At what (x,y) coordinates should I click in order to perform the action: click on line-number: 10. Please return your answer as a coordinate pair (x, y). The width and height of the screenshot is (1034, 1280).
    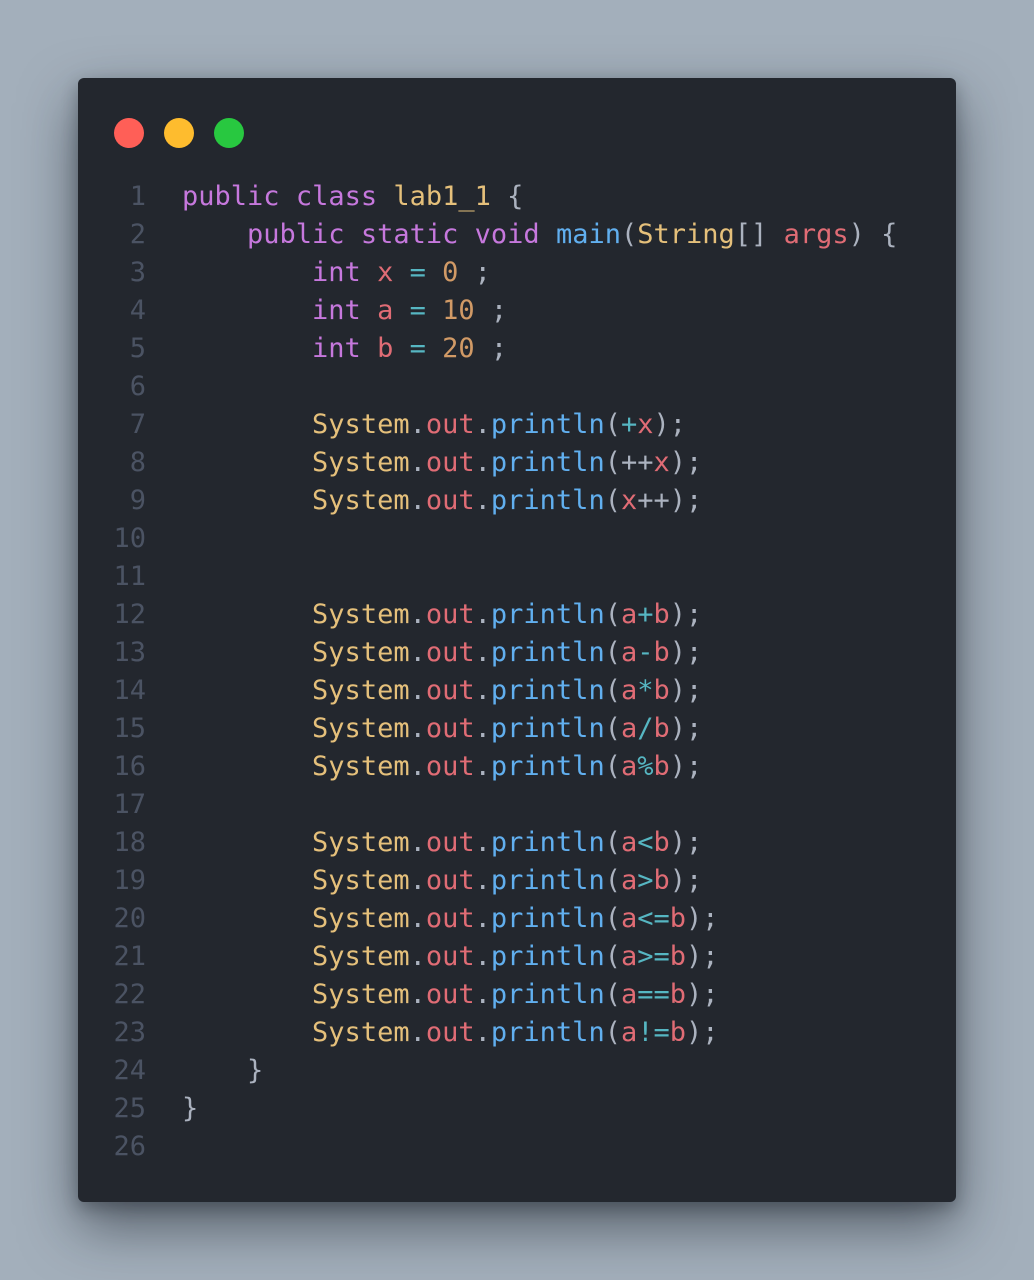
    Looking at the image, I should click on (129, 538).